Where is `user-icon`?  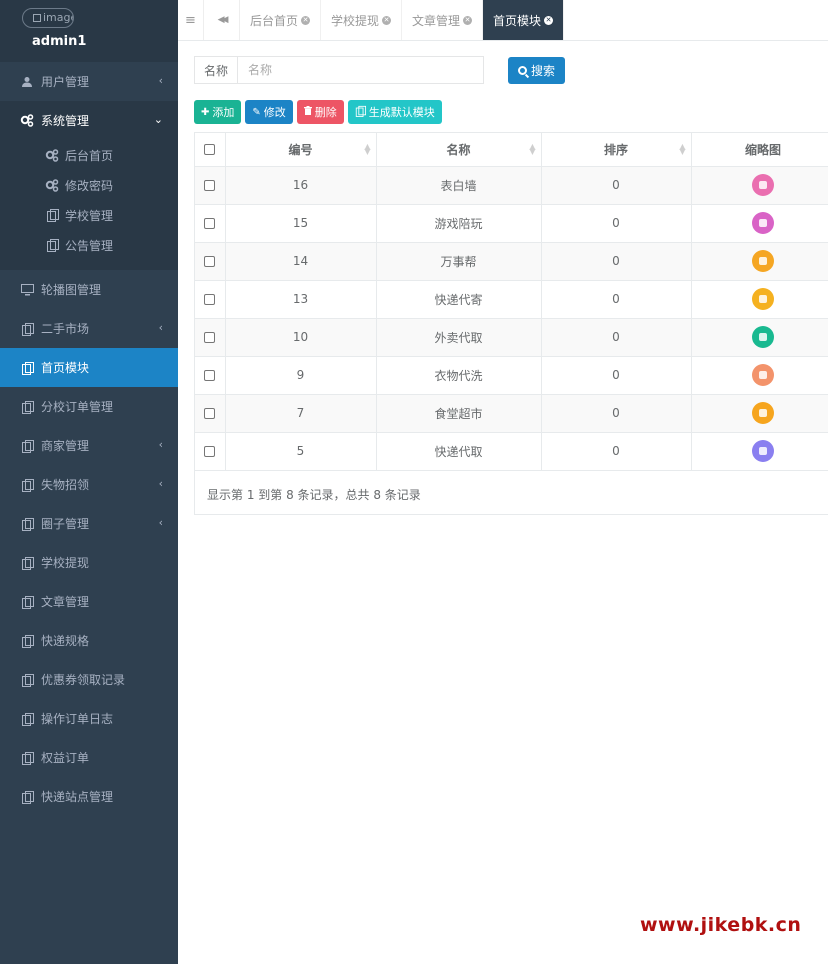 user-icon is located at coordinates (27, 82).